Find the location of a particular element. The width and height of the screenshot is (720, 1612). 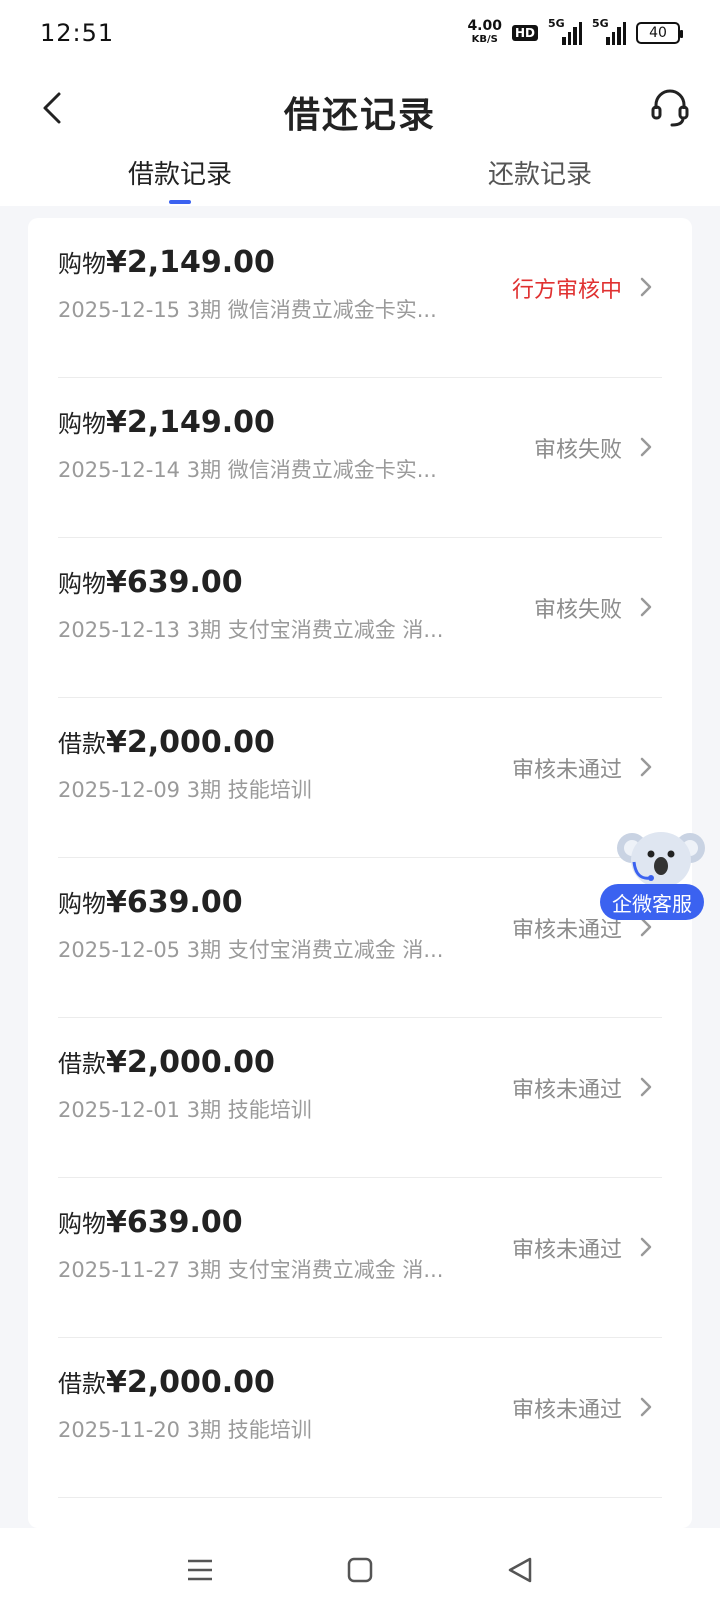

headset-icon is located at coordinates (670, 108).